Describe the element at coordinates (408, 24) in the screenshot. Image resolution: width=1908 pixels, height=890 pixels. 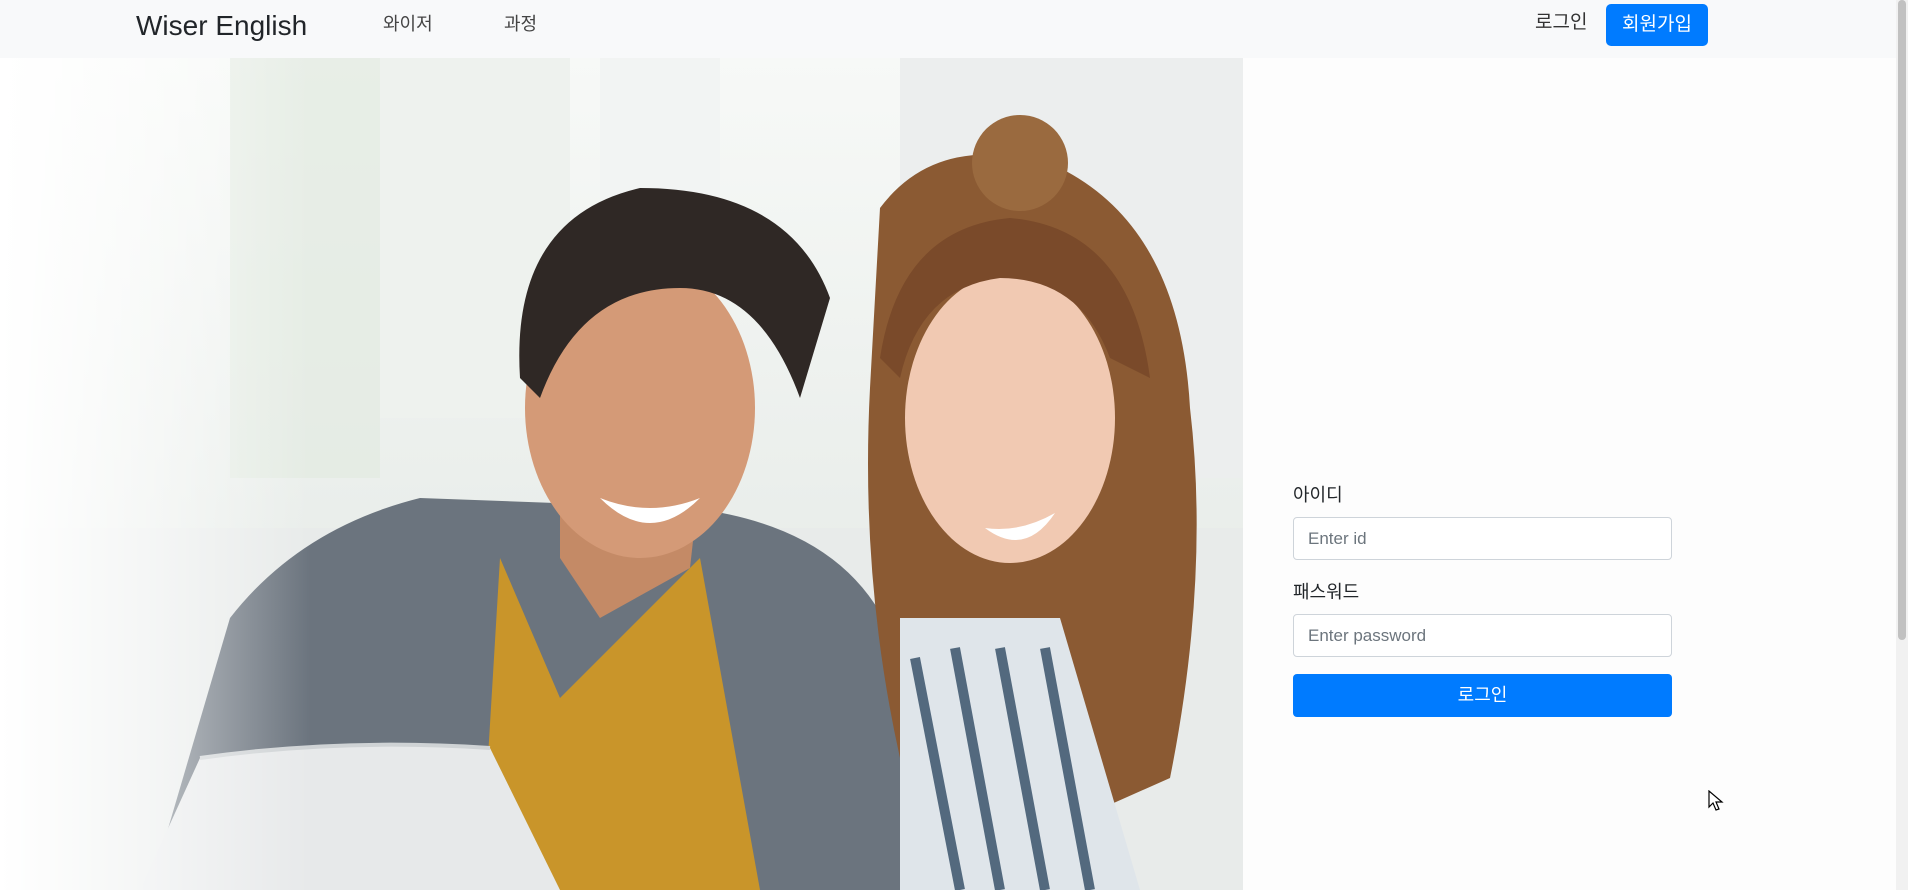
I see `nav-link-wiser: 와이저` at that location.